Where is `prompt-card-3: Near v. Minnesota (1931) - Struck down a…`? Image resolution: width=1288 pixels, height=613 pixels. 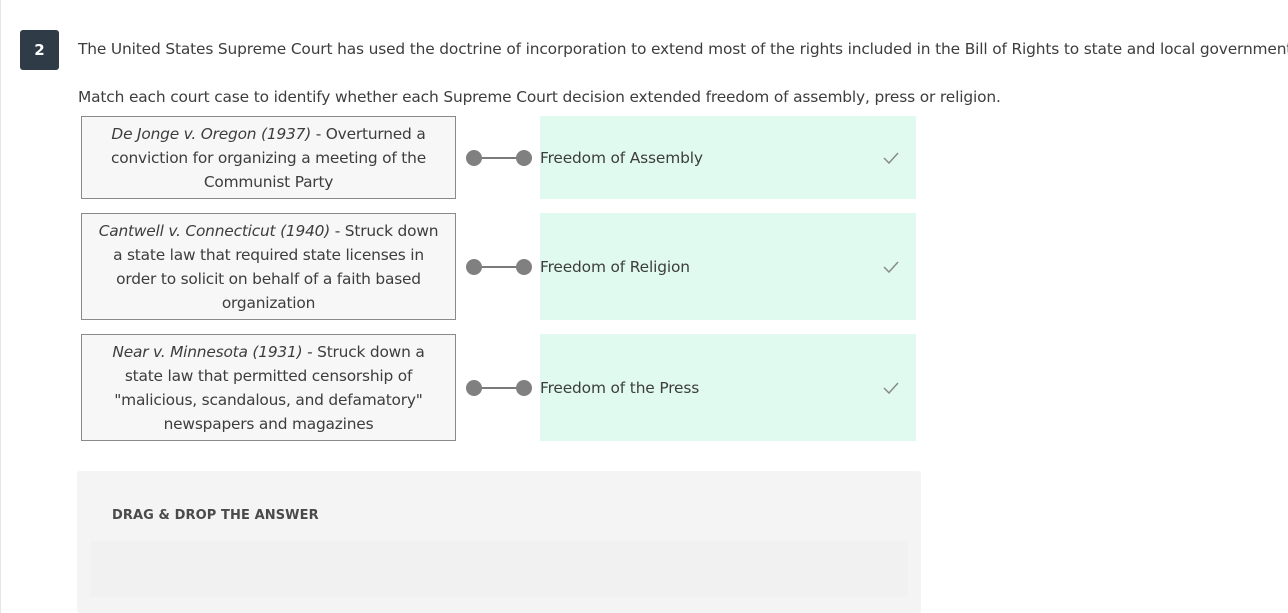 prompt-card-3: Near v. Minnesota (1931) - Struck down a… is located at coordinates (268, 387).